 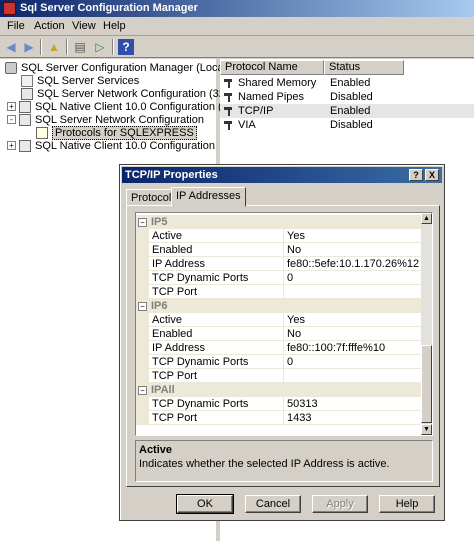 What do you see at coordinates (114, 26) in the screenshot?
I see `menu-help: Help` at bounding box center [114, 26].